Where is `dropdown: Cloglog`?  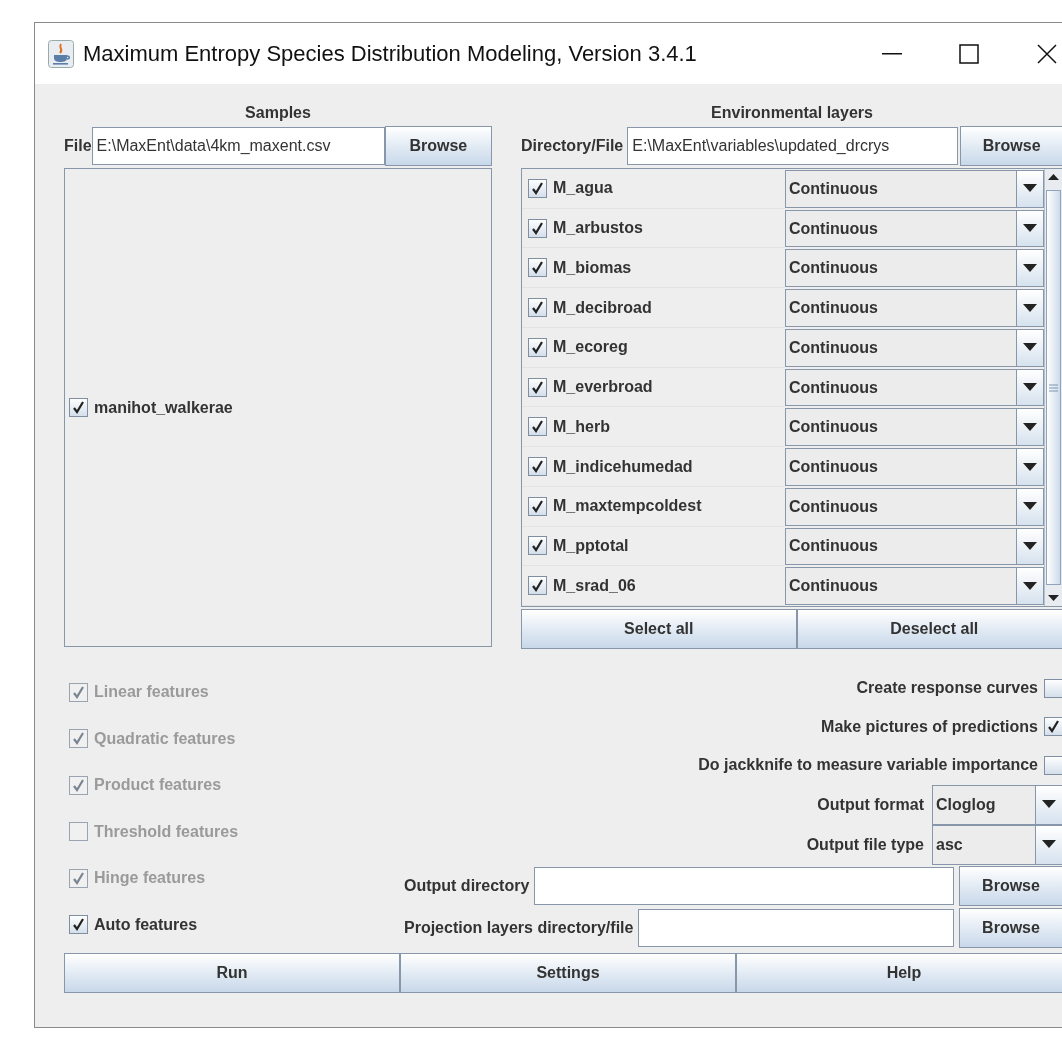
dropdown: Cloglog is located at coordinates (997, 804).